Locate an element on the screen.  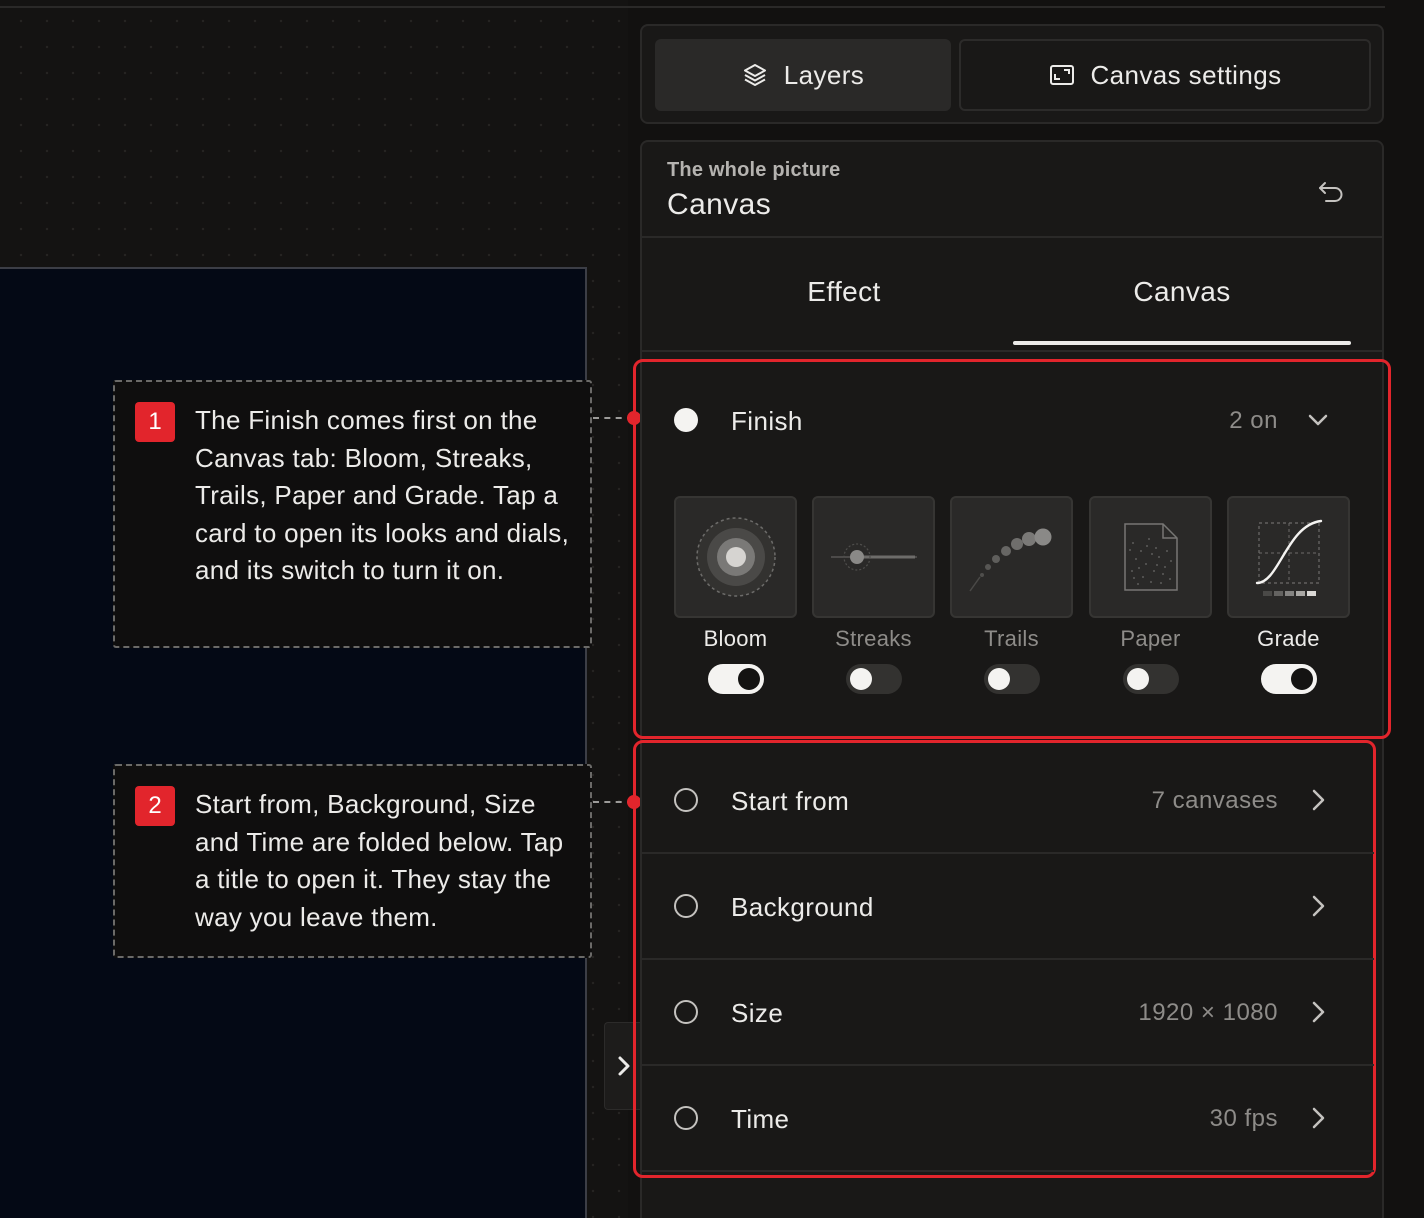
undo-icon is located at coordinates (1331, 192).